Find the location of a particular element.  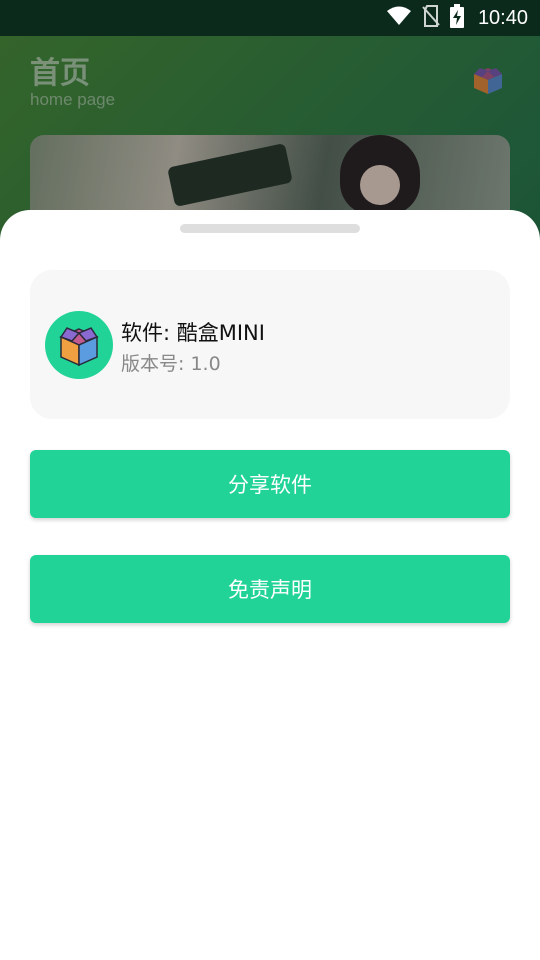

no-sim-icon is located at coordinates (431, 18).